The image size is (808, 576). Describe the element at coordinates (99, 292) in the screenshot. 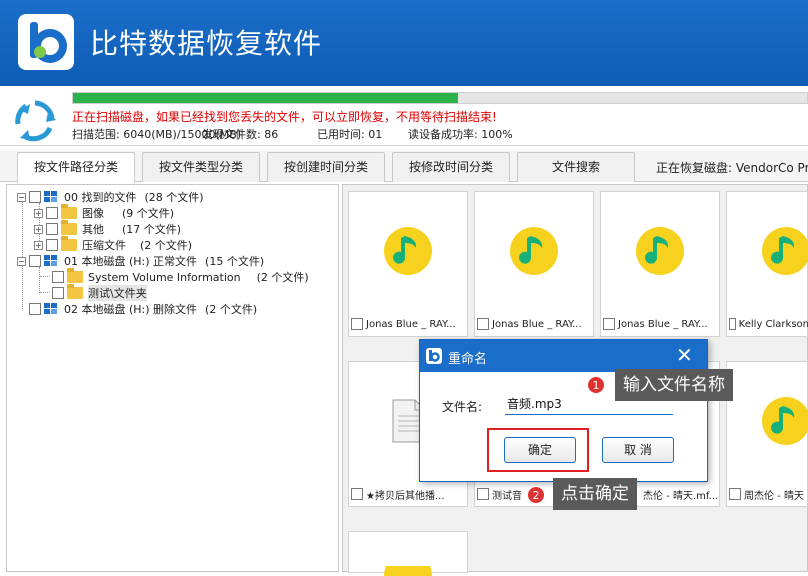

I see `tree-item-test-folder: 测试\文件夹` at that location.